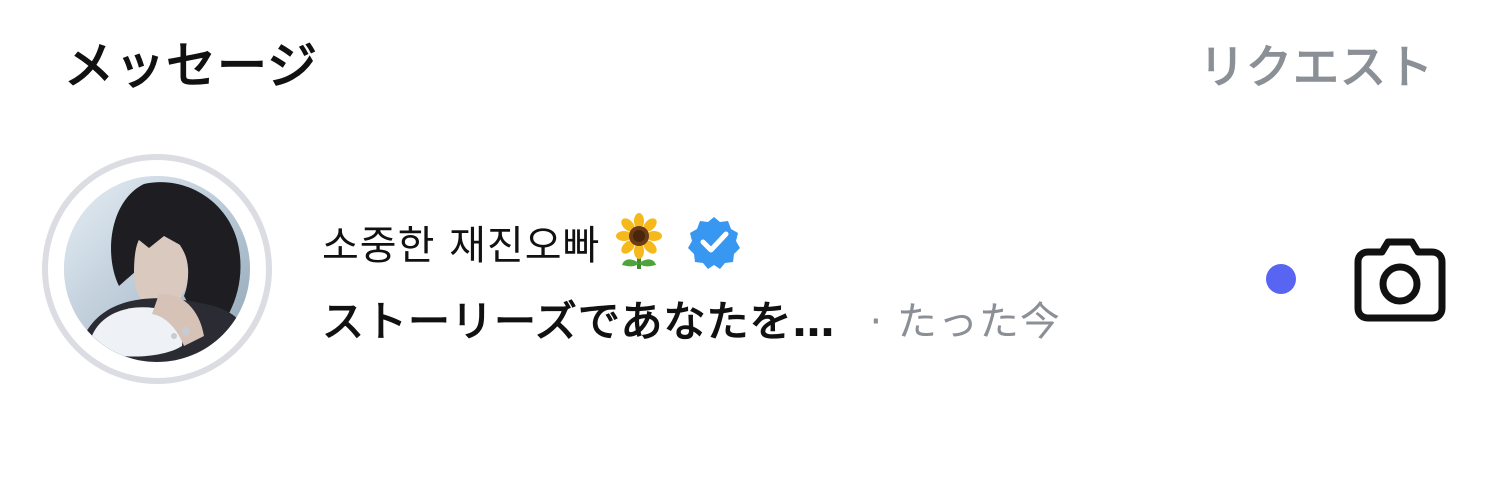 This screenshot has height=499, width=1500. What do you see at coordinates (1316, 64) in the screenshot?
I see `requests-link: リクエスト` at bounding box center [1316, 64].